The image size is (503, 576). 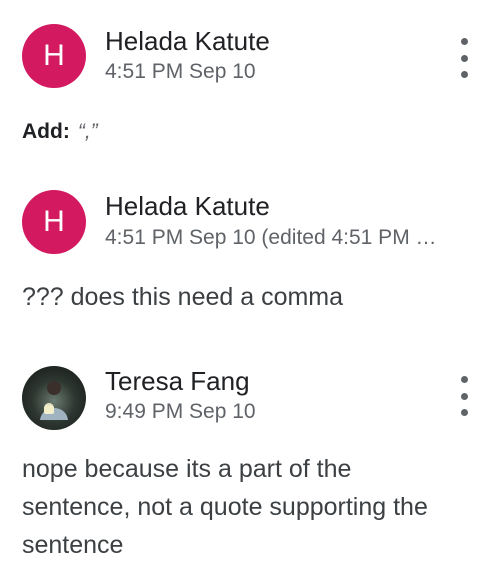 I want to click on user-photo-avatar-icon, so click(x=54, y=398).